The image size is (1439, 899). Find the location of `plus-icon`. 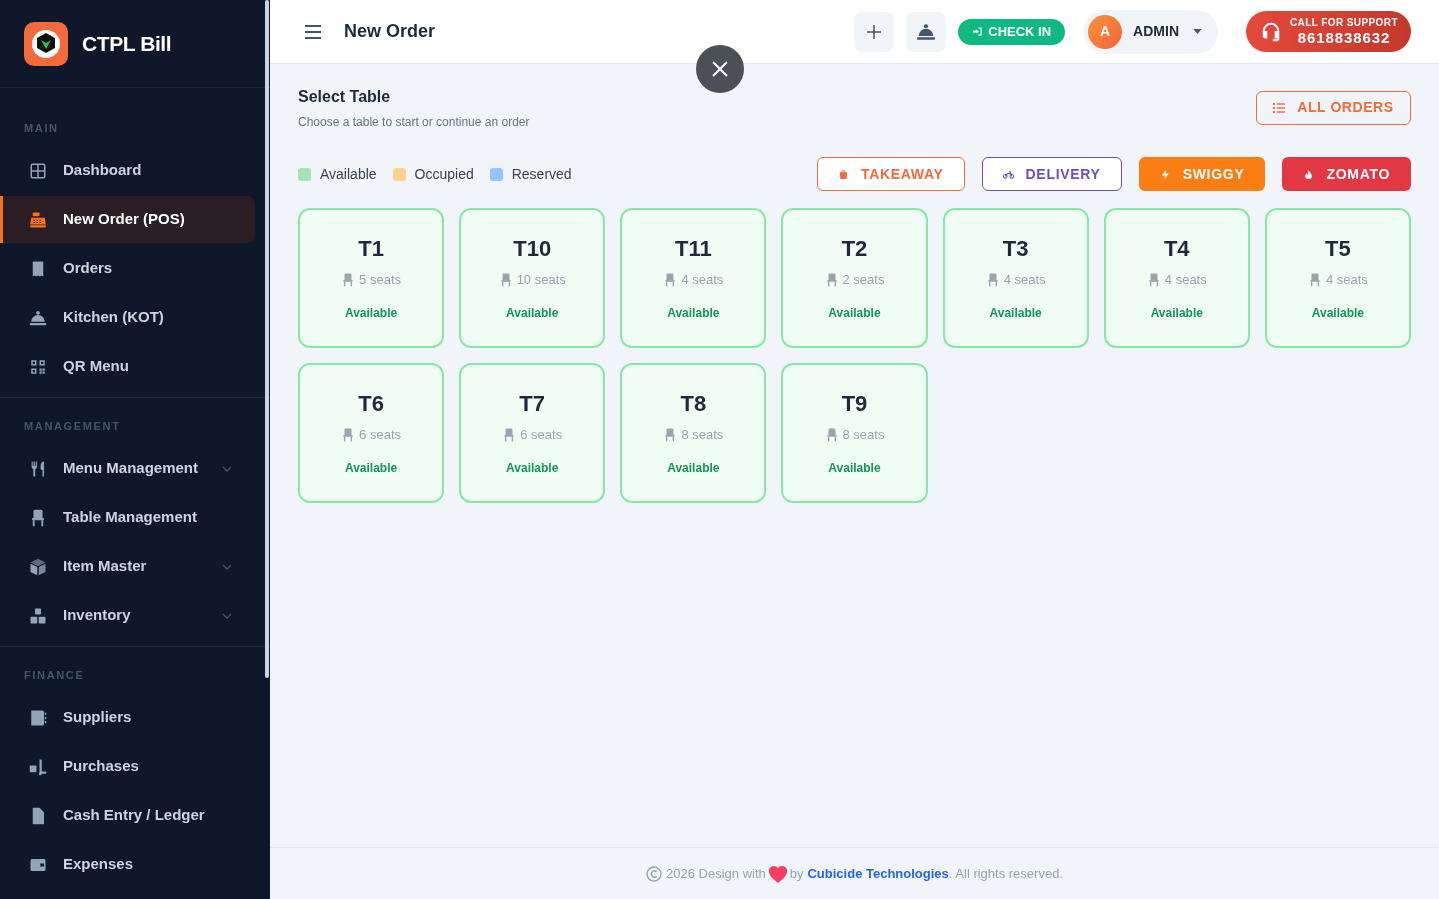

plus-icon is located at coordinates (874, 31).